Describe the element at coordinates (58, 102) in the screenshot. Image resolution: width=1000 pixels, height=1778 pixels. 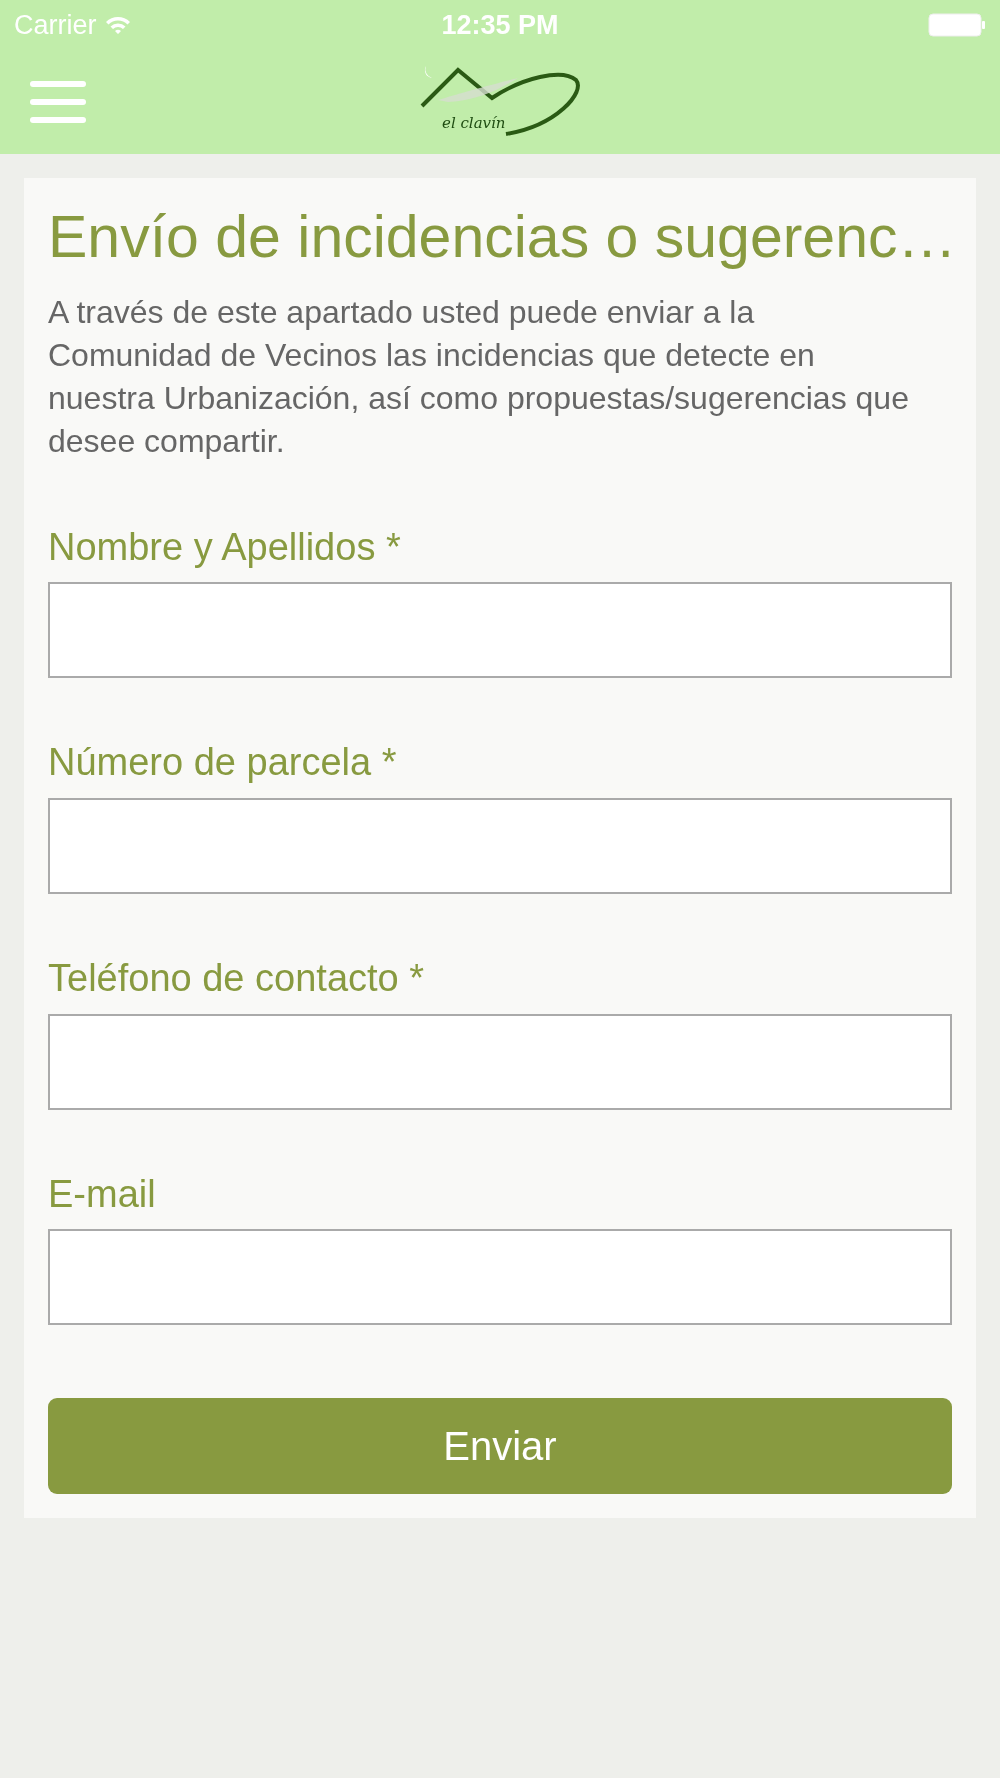
I see `menu-icon` at that location.